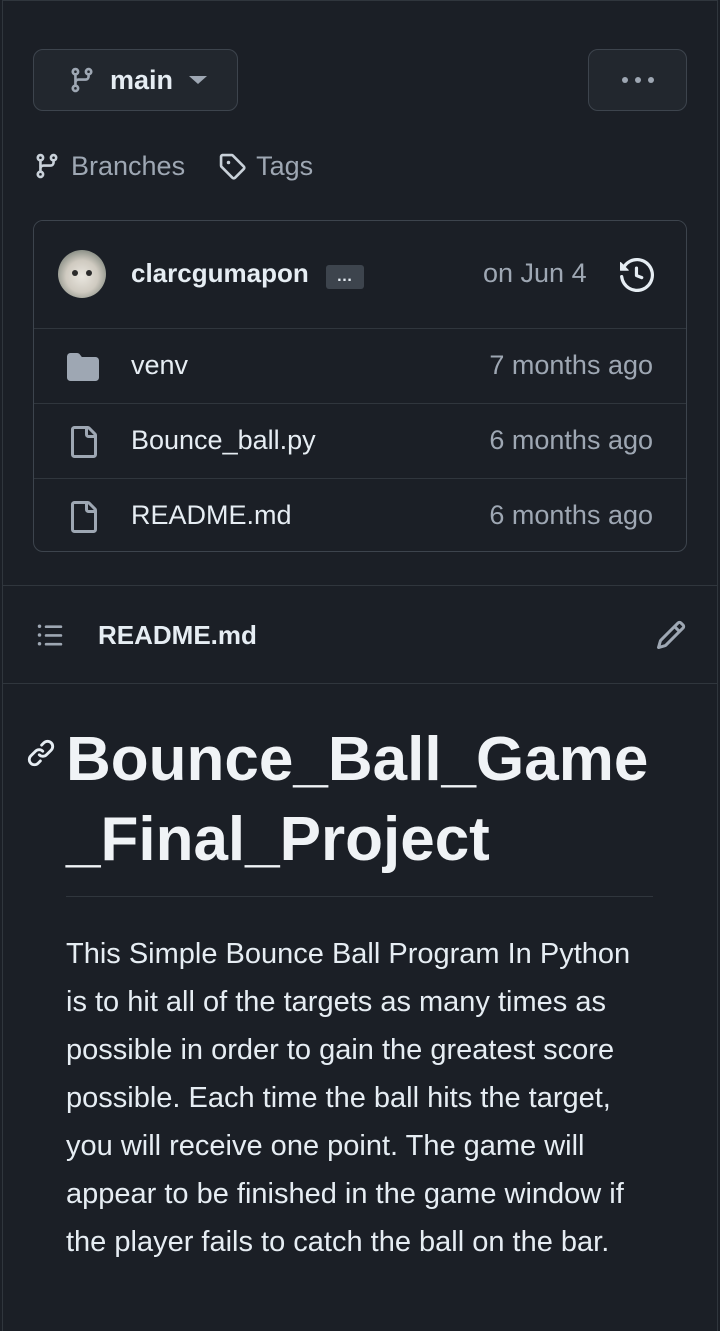 This screenshot has width=720, height=1331. Describe the element at coordinates (360, 441) in the screenshot. I see `file-row-bounce-ball: Bounce_ball.py 6 months ago` at that location.